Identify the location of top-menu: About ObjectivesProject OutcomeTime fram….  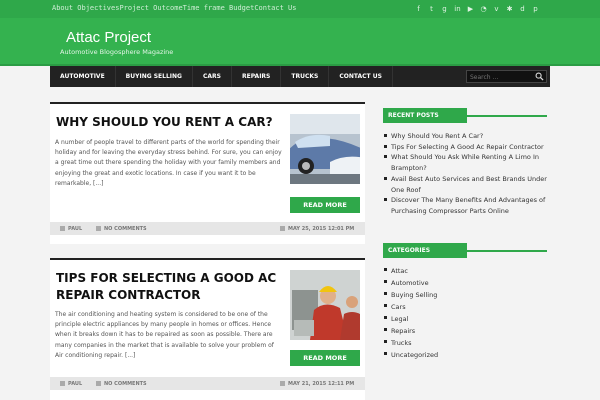
(174, 8).